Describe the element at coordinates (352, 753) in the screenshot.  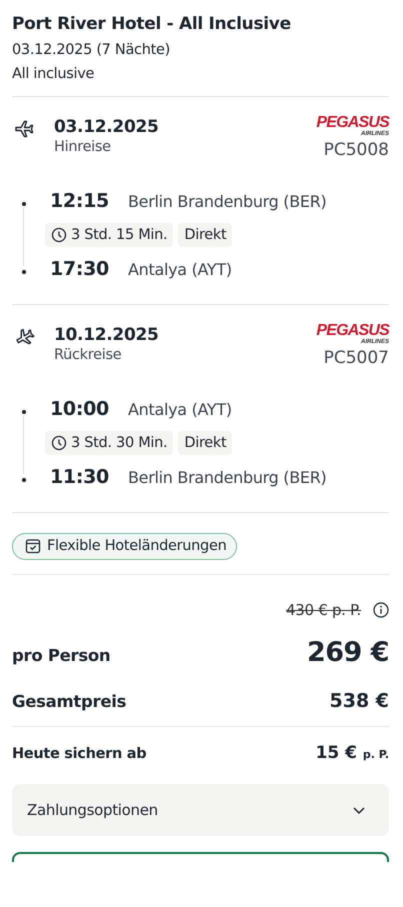
I see `deposit-price: 15 € p. P.` at that location.